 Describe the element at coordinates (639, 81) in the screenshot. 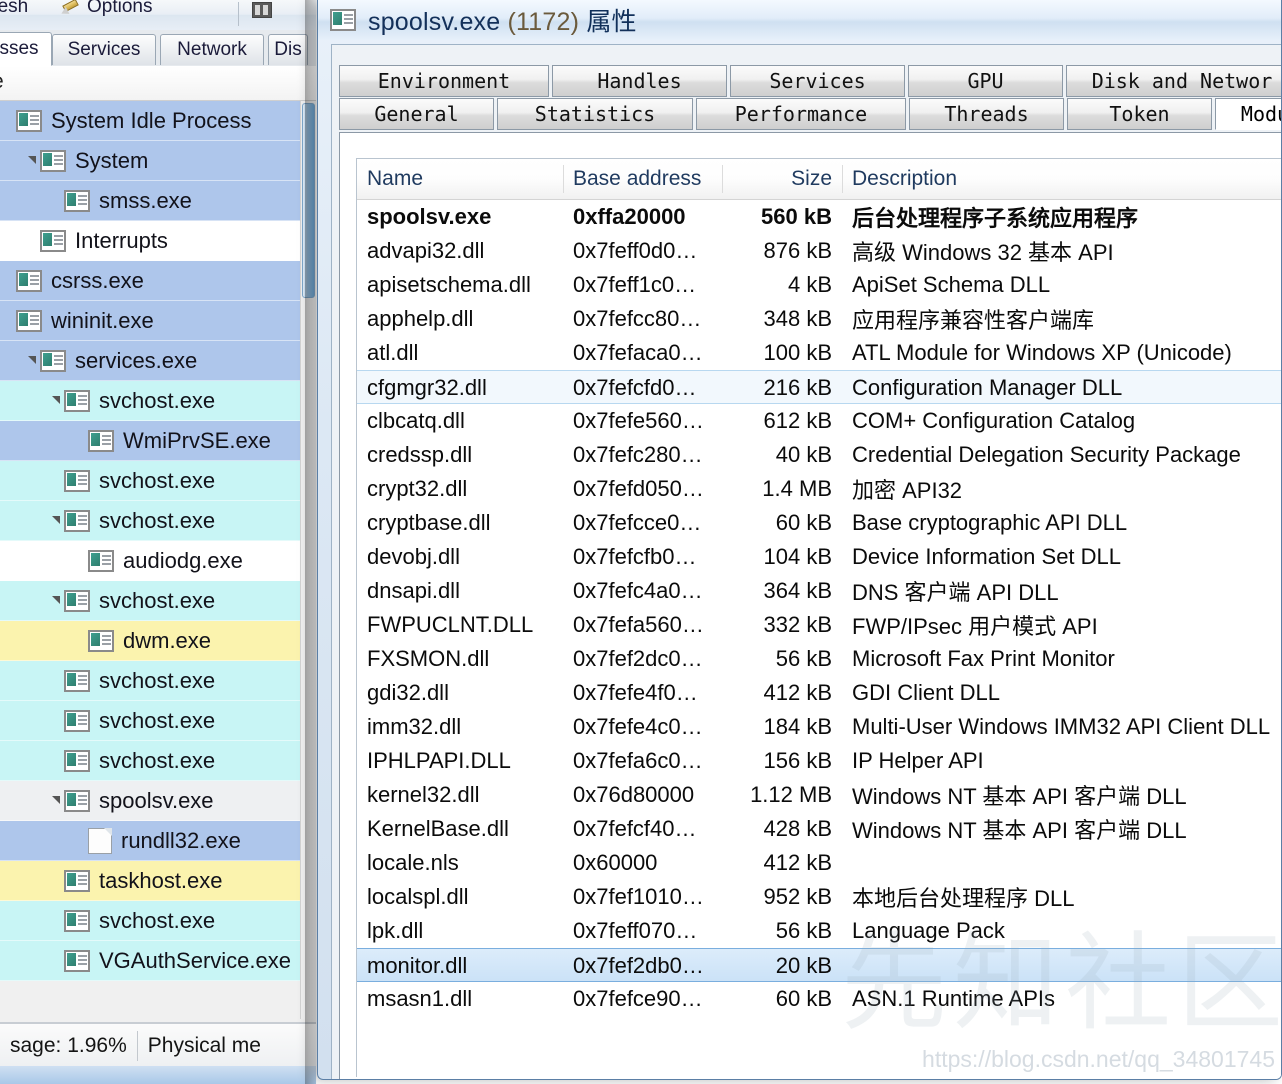

I see `tab-handles: Handles` at that location.